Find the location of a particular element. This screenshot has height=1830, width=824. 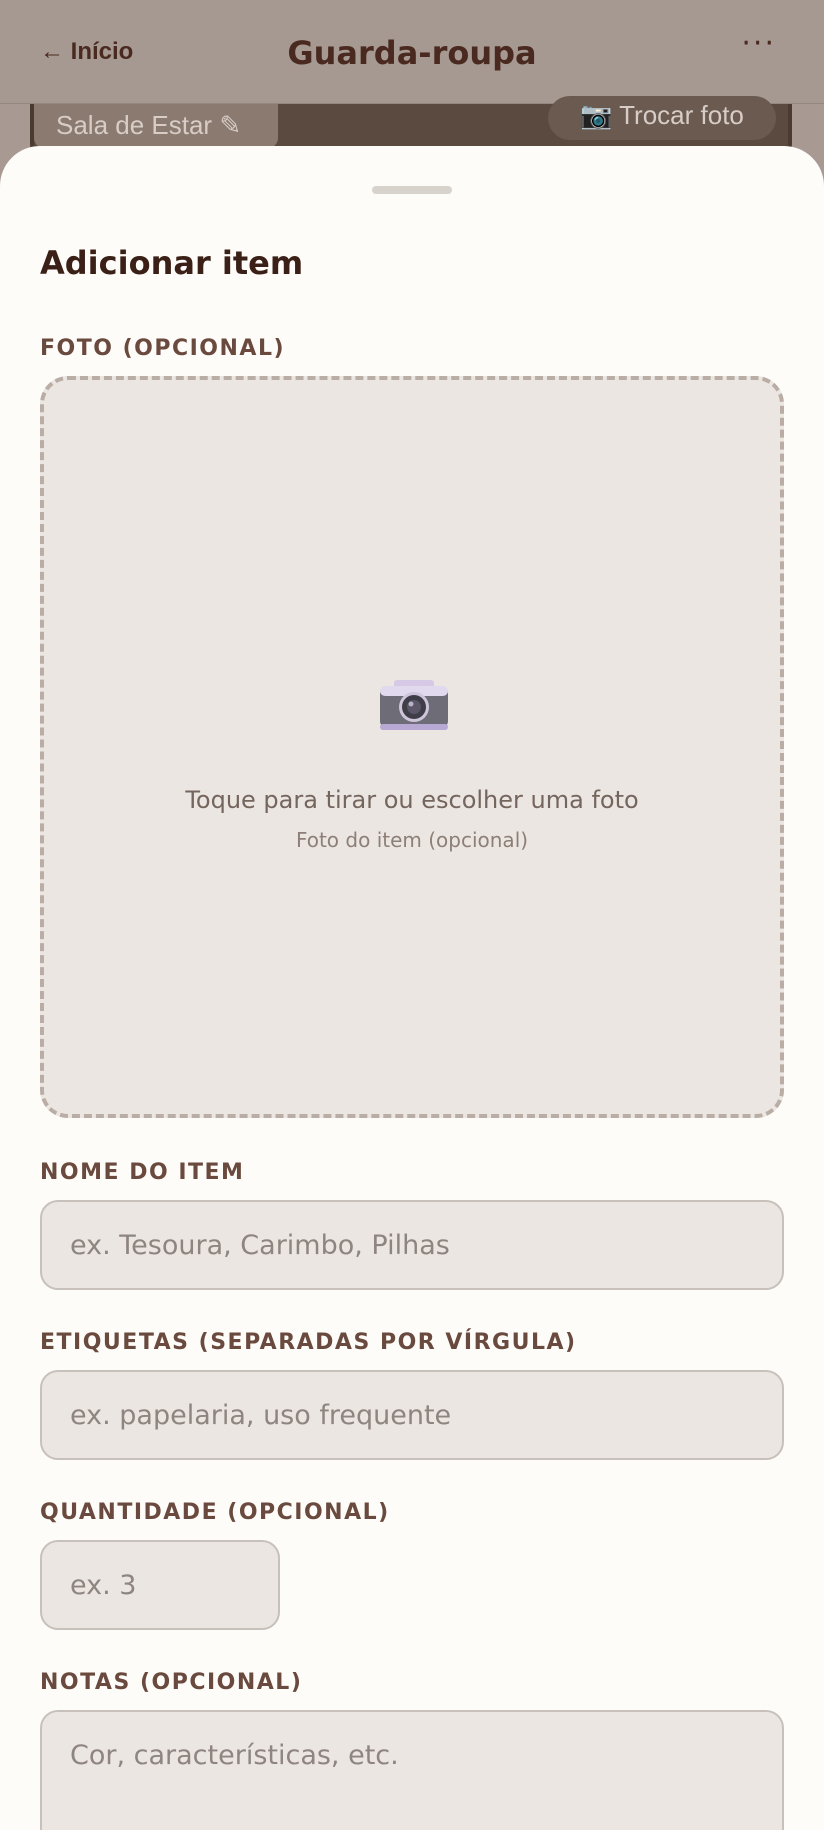

photo-prompt: Toque para tirar ou escolher uma foto is located at coordinates (412, 800).